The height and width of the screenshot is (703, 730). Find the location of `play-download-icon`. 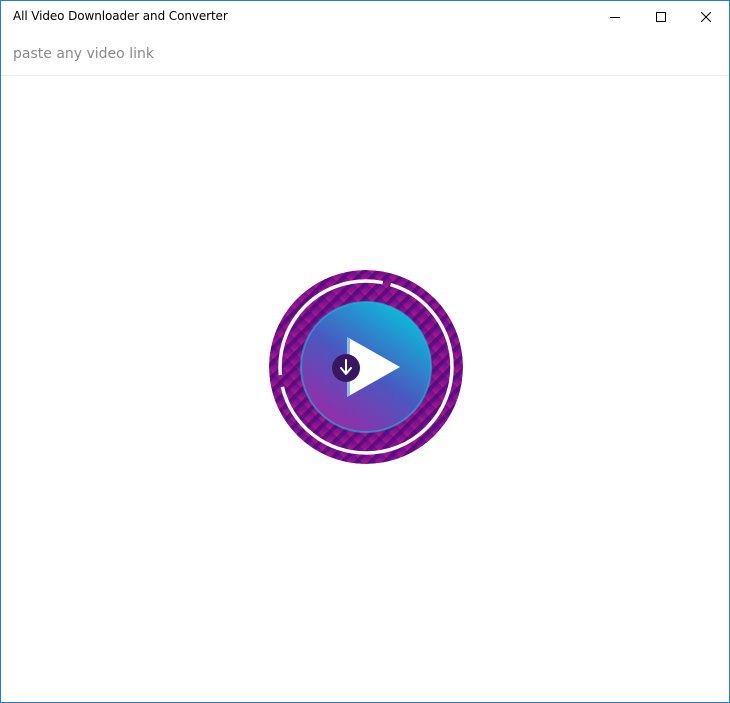

play-download-icon is located at coordinates (366, 367).